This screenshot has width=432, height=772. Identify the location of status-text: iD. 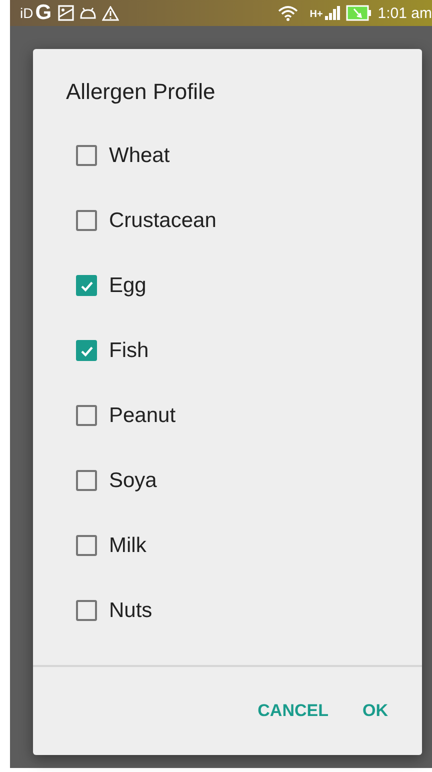
(27, 13).